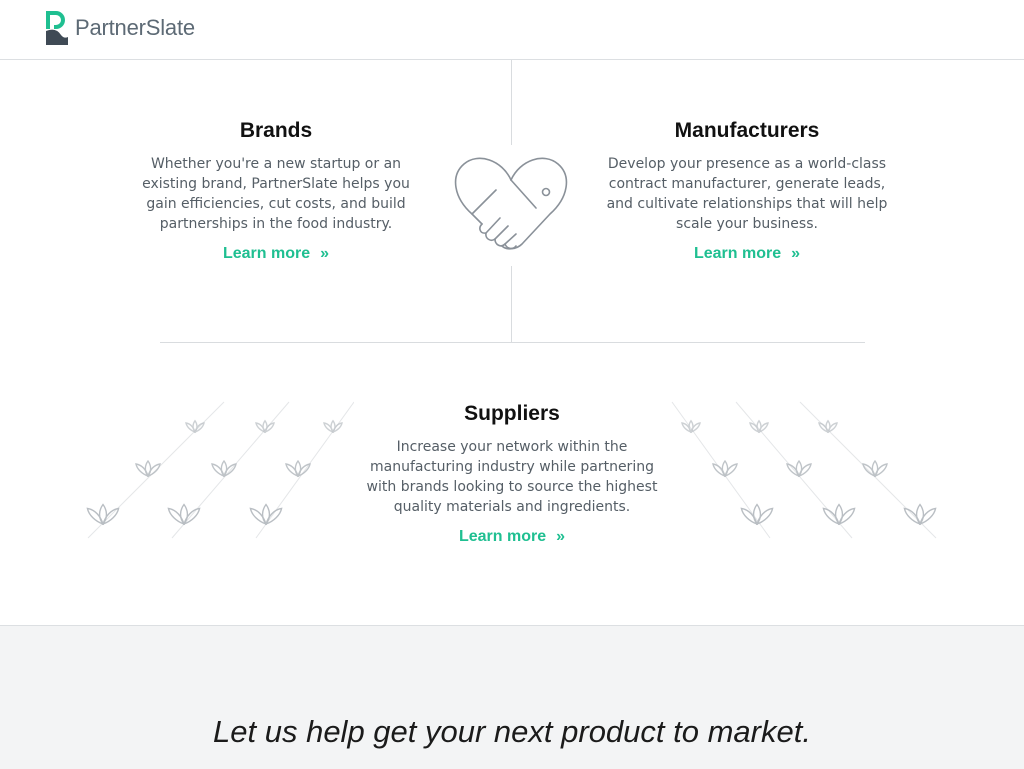  I want to click on suppliers-learn-more-link: Learn more », so click(512, 537).